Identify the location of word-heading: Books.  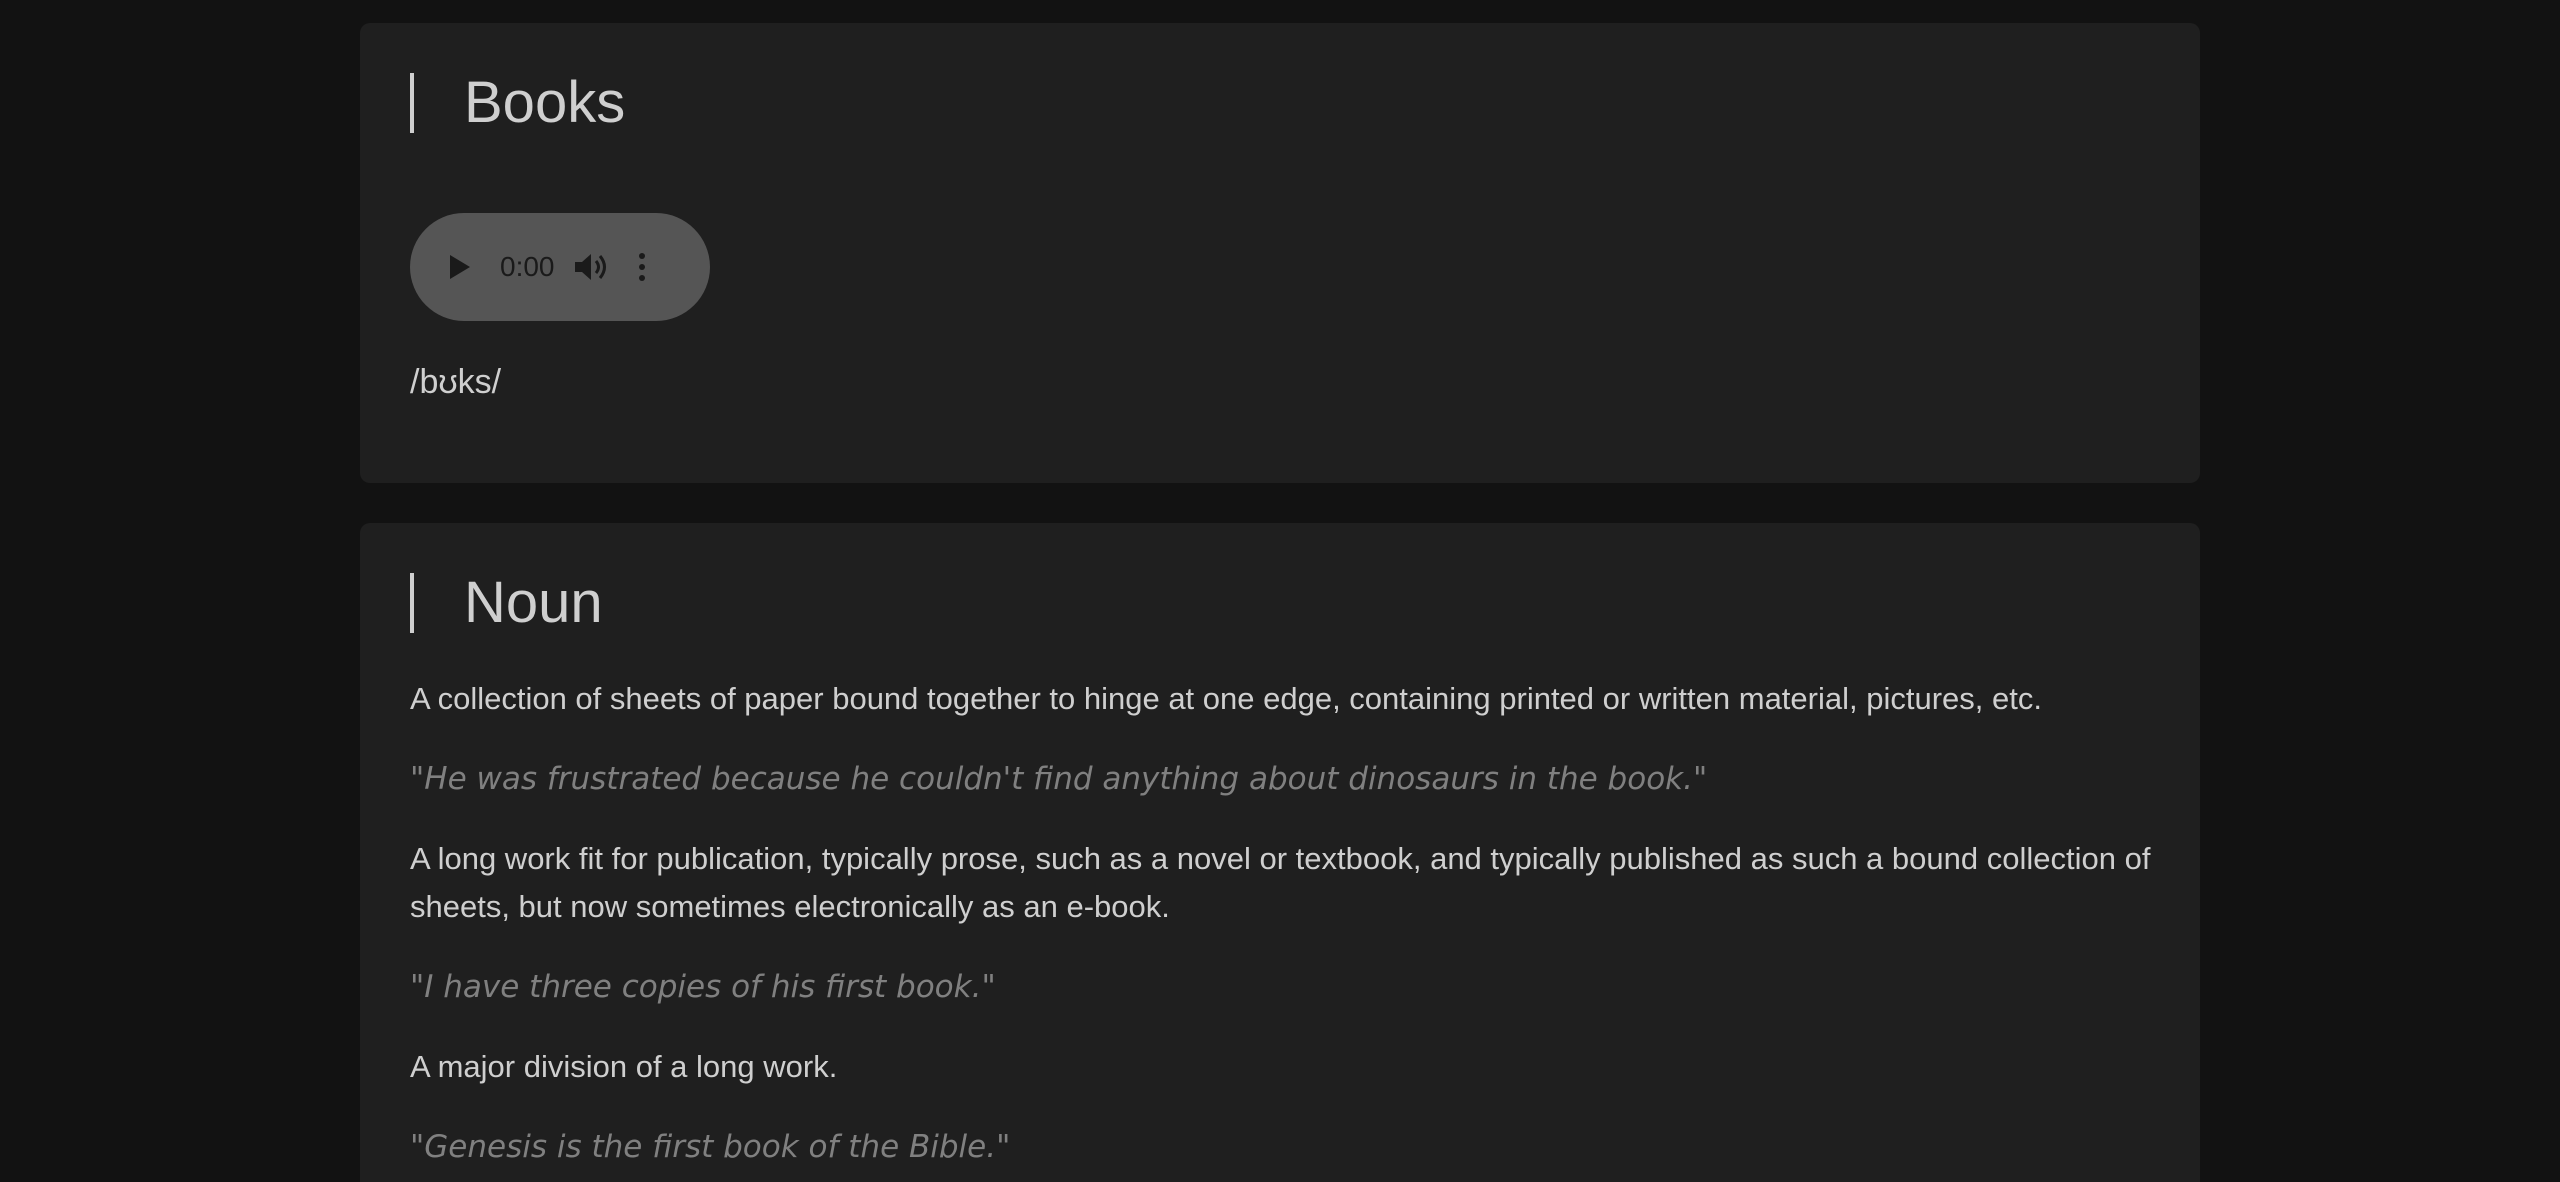
(517, 103).